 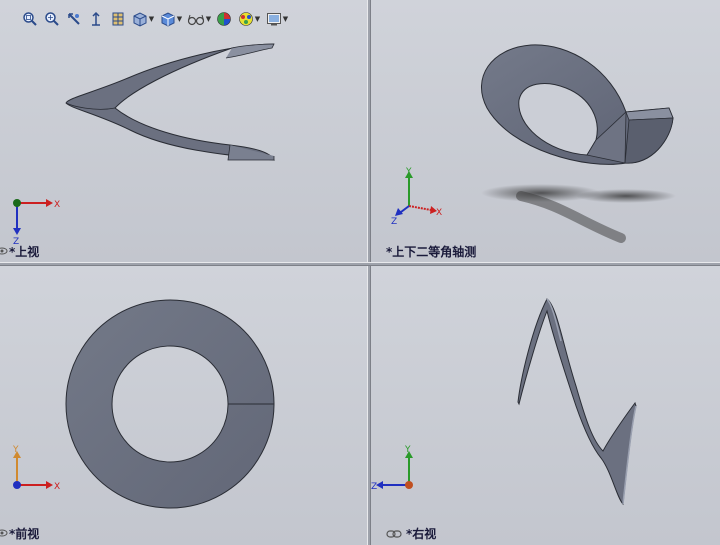 What do you see at coordinates (360, 264) in the screenshot?
I see `horizontal-splitter` at bounding box center [360, 264].